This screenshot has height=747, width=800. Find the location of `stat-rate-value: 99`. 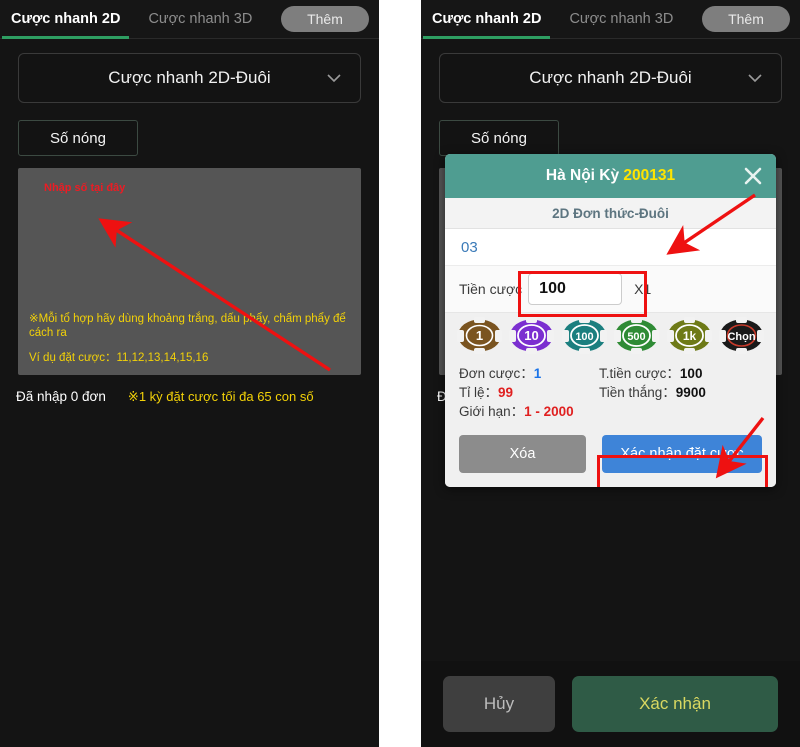

stat-rate-value: 99 is located at coordinates (506, 392).